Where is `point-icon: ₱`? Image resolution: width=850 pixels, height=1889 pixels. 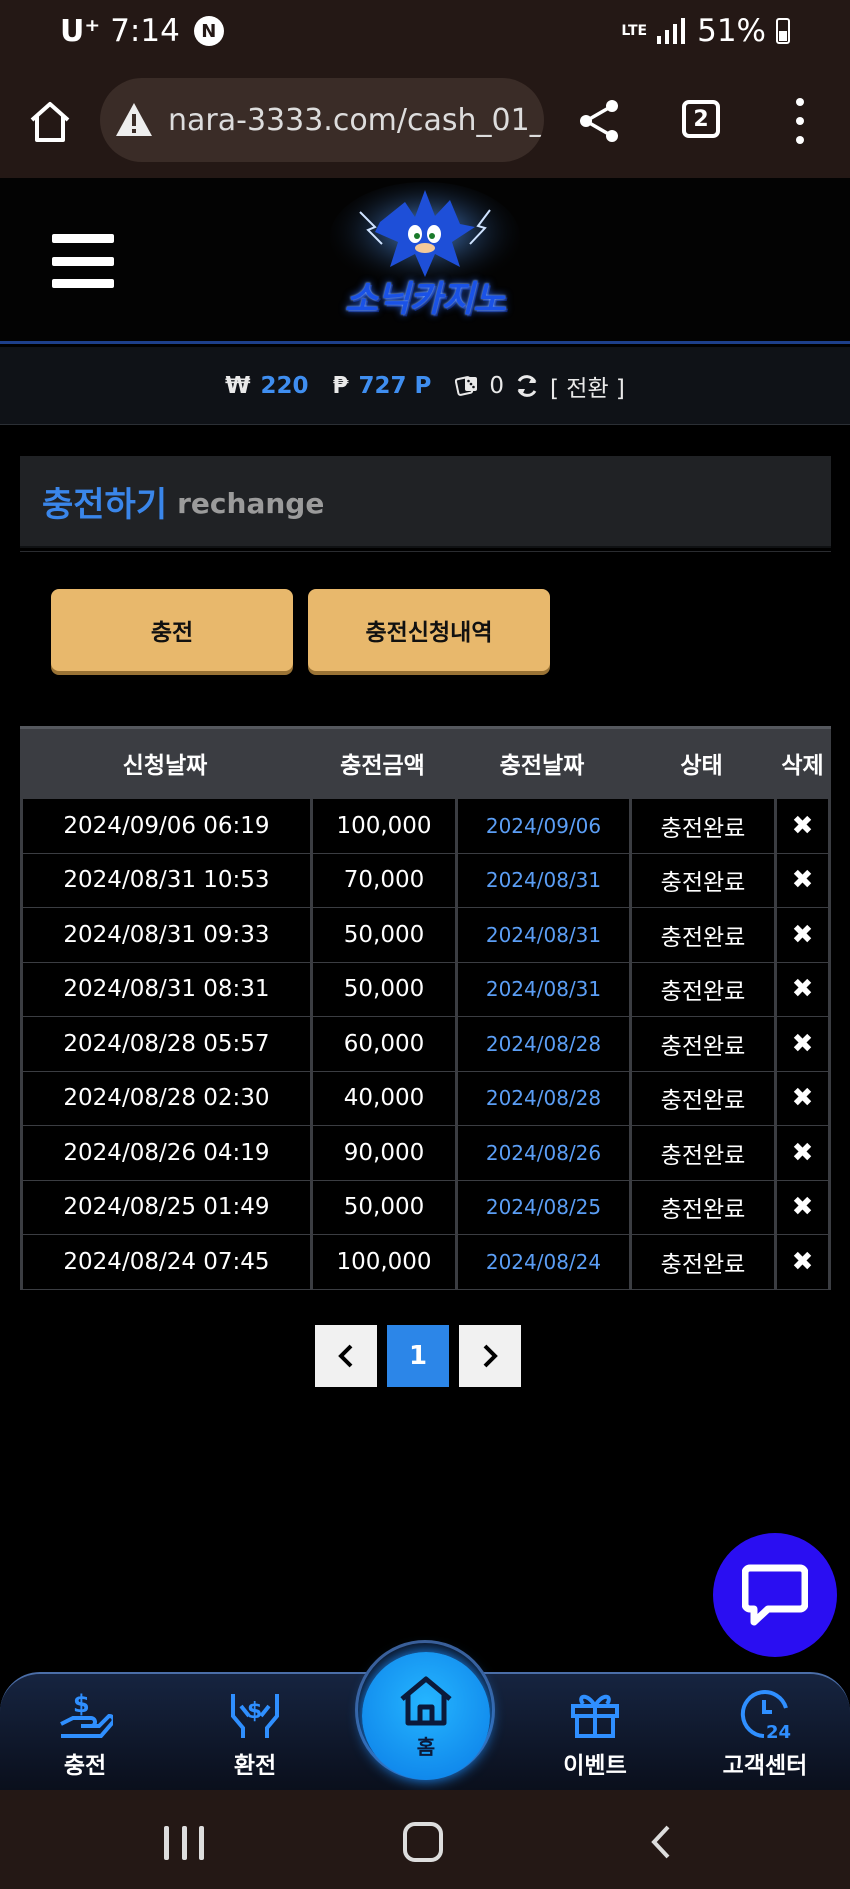
point-icon: ₱ is located at coordinates (340, 385).